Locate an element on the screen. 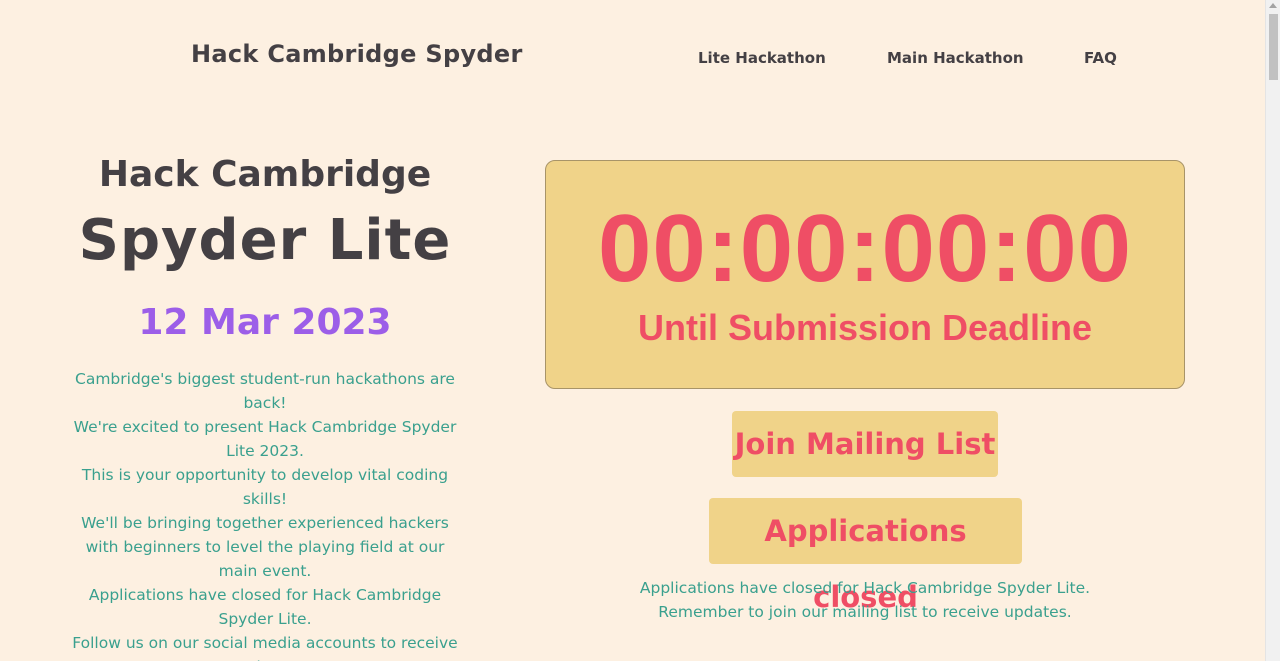  applications-closed-button: Applications closed is located at coordinates (865, 556).